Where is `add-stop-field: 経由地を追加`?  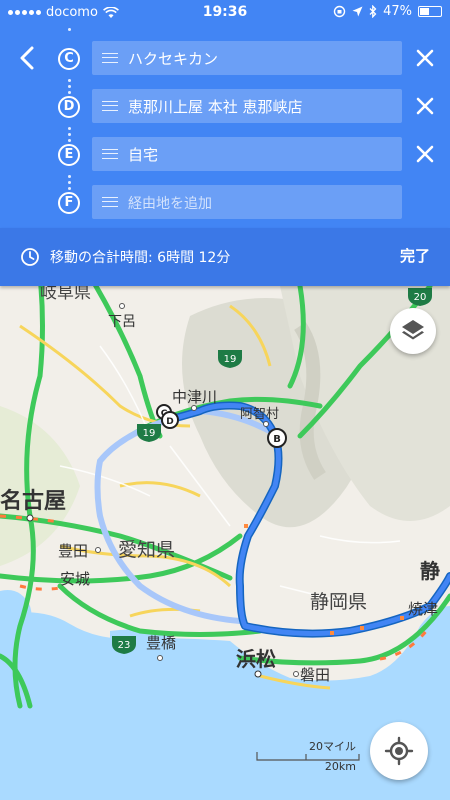
add-stop-field: 経由地を追加 is located at coordinates (247, 202).